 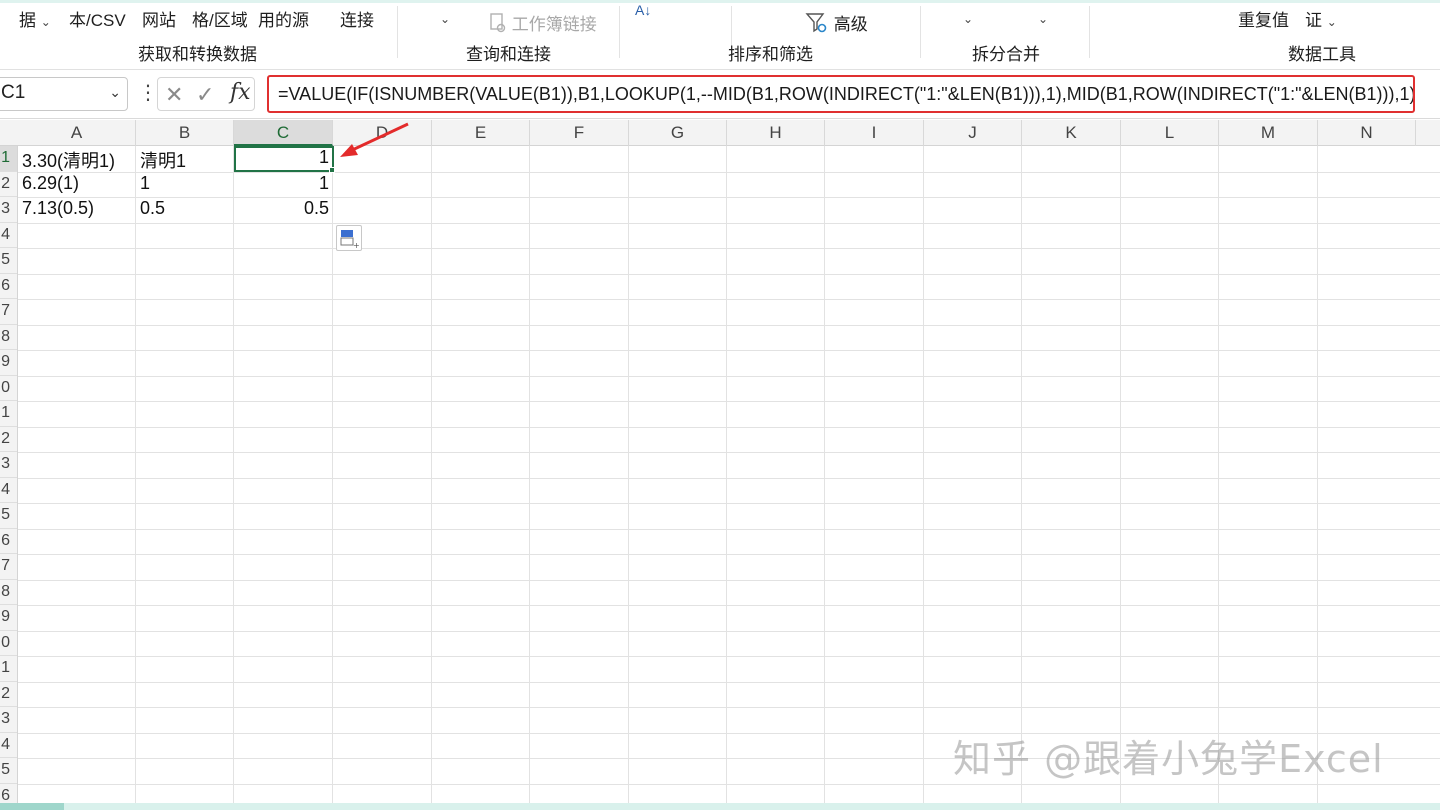 I want to click on insert-function-icon: fx, so click(x=240, y=92).